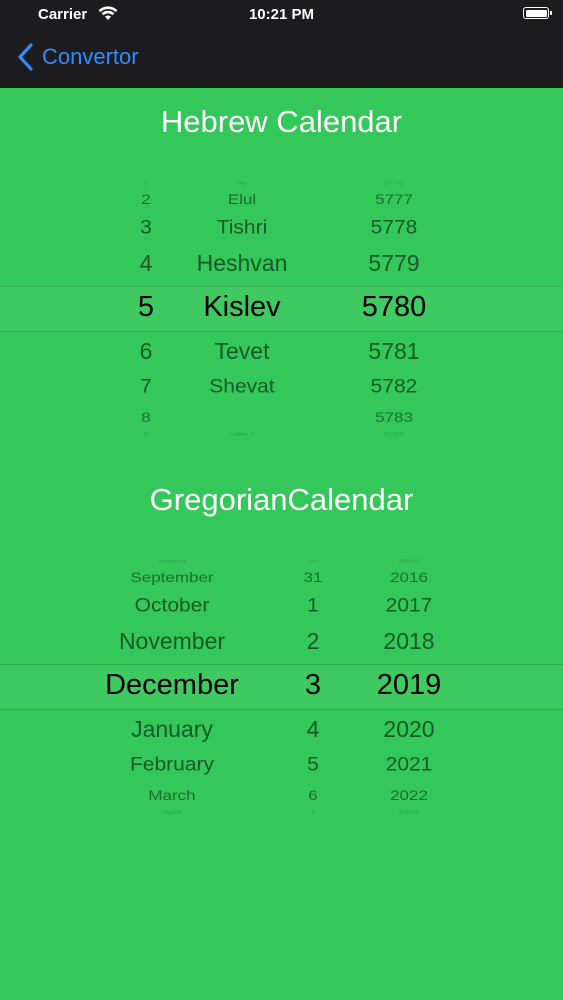 This screenshot has height=1000, width=563. I want to click on gregorian-month-option: September, so click(171, 578).